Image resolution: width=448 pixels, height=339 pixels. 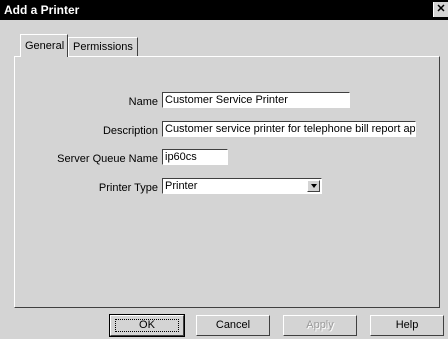 I want to click on window-title: Add a Printer, so click(x=42, y=10).